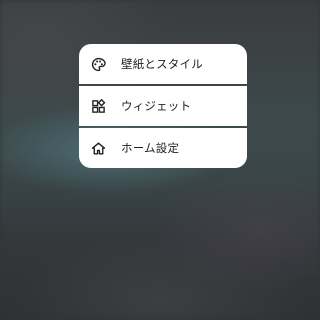 This screenshot has width=320, height=320. What do you see at coordinates (98, 106) in the screenshot?
I see `widgets-icon` at bounding box center [98, 106].